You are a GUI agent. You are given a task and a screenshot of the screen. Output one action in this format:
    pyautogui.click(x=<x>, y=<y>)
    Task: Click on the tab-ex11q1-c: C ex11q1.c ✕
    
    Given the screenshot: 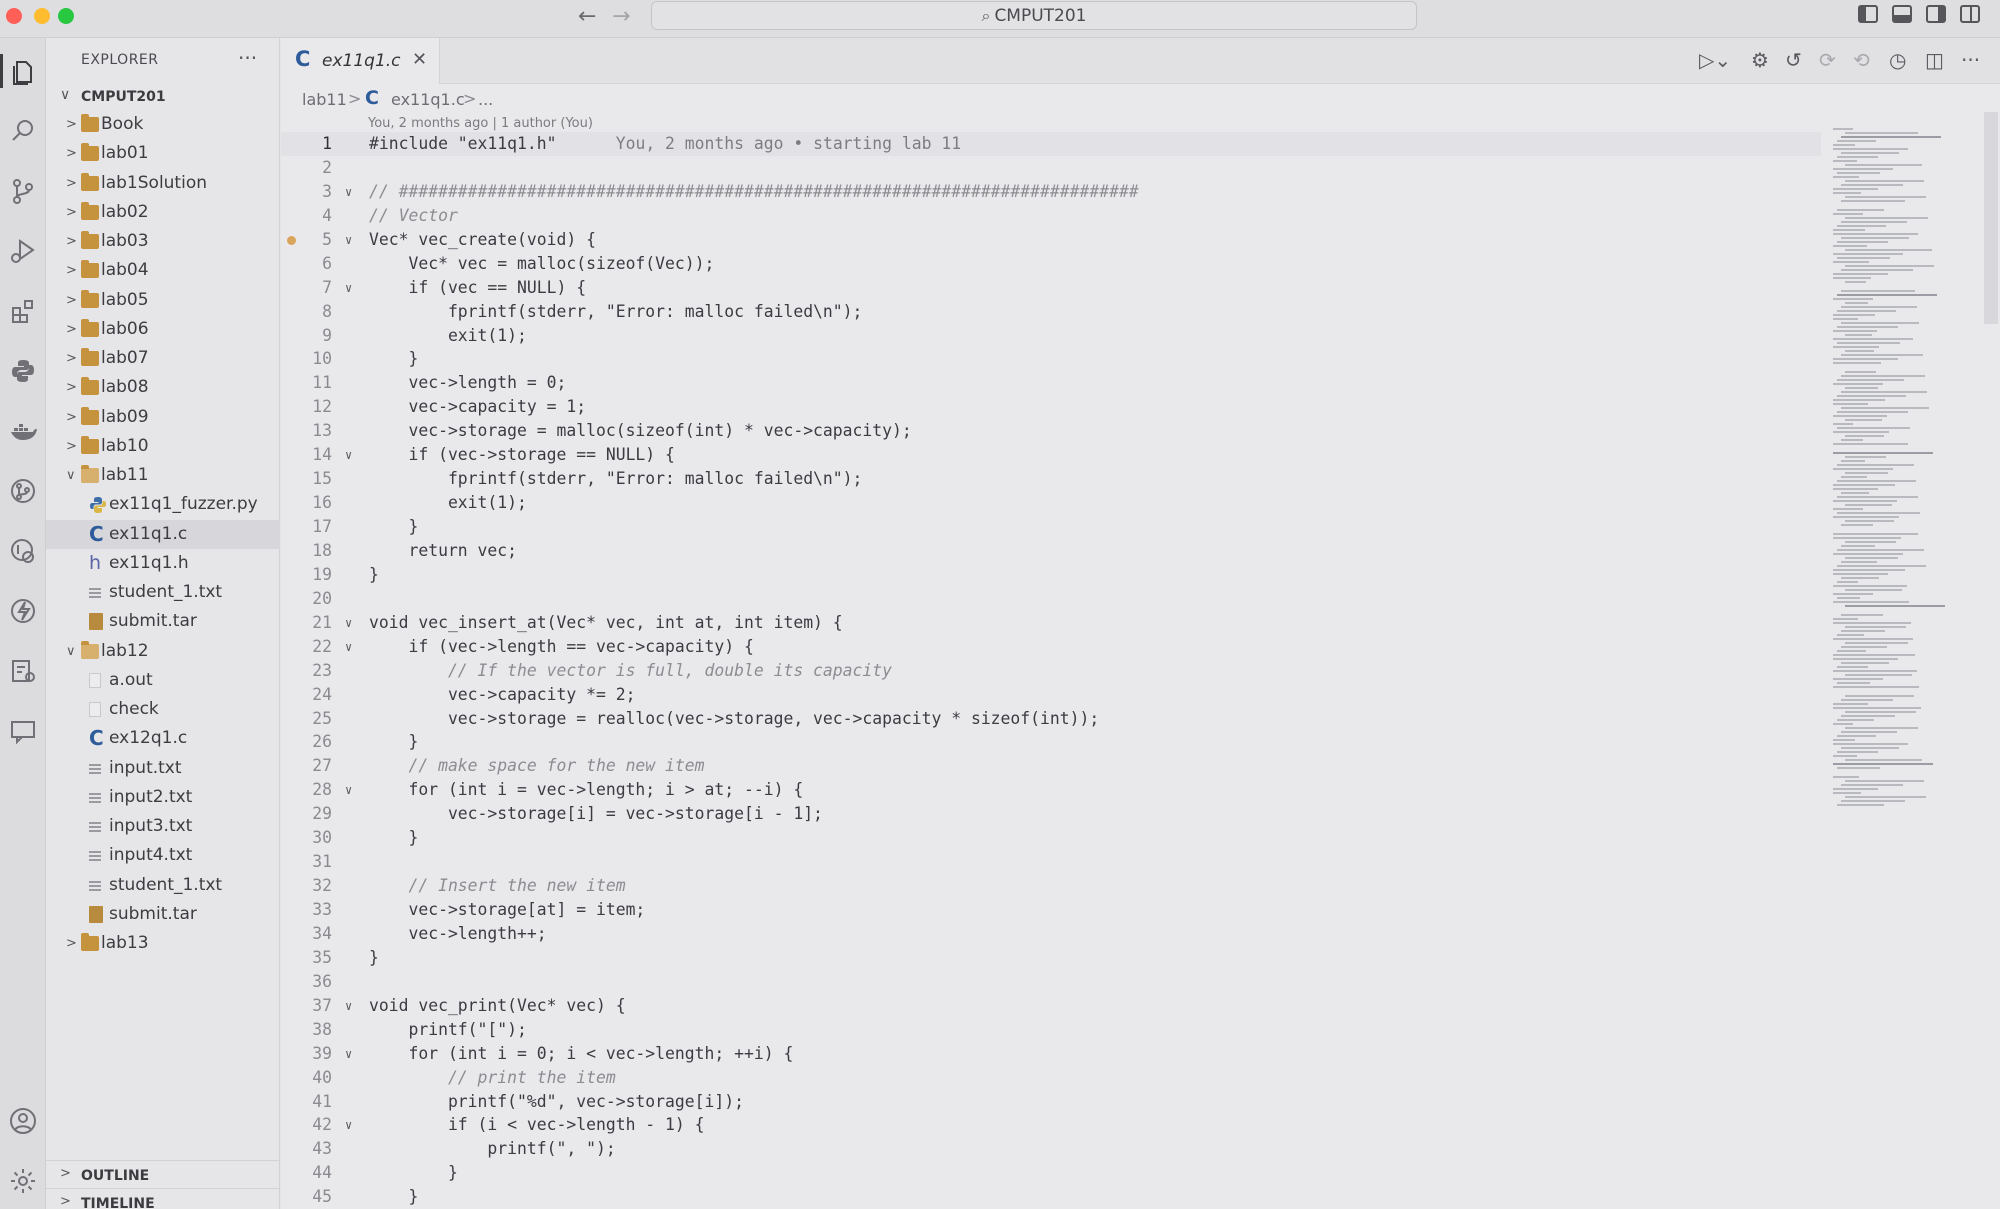 What is the action you would take?
    pyautogui.click(x=360, y=61)
    